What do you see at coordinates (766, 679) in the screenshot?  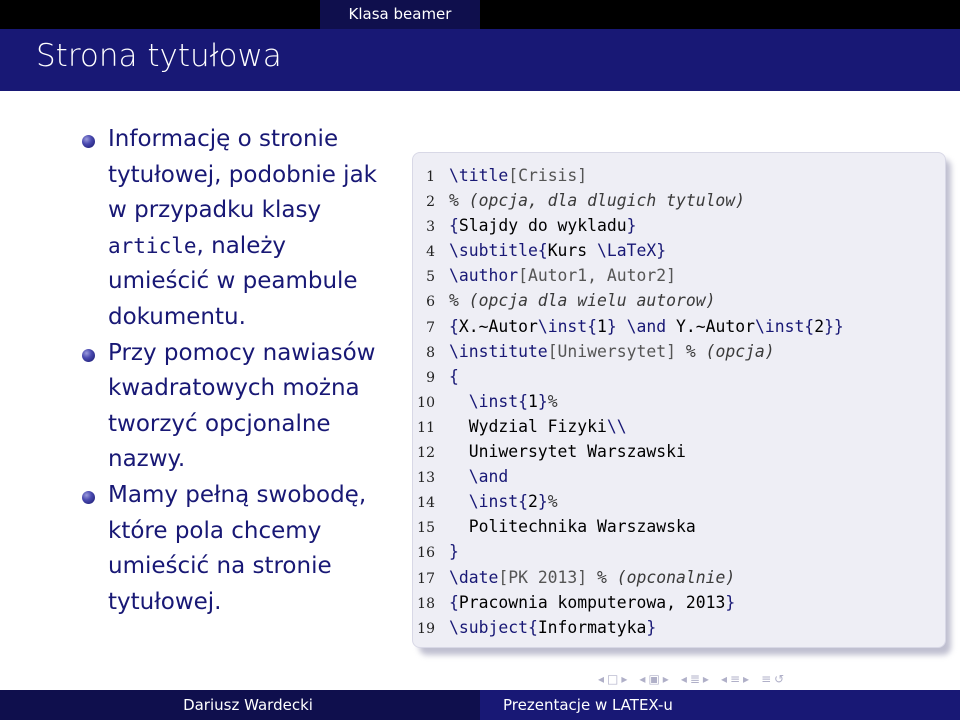 I see `nav-appendix-icon: ≡` at bounding box center [766, 679].